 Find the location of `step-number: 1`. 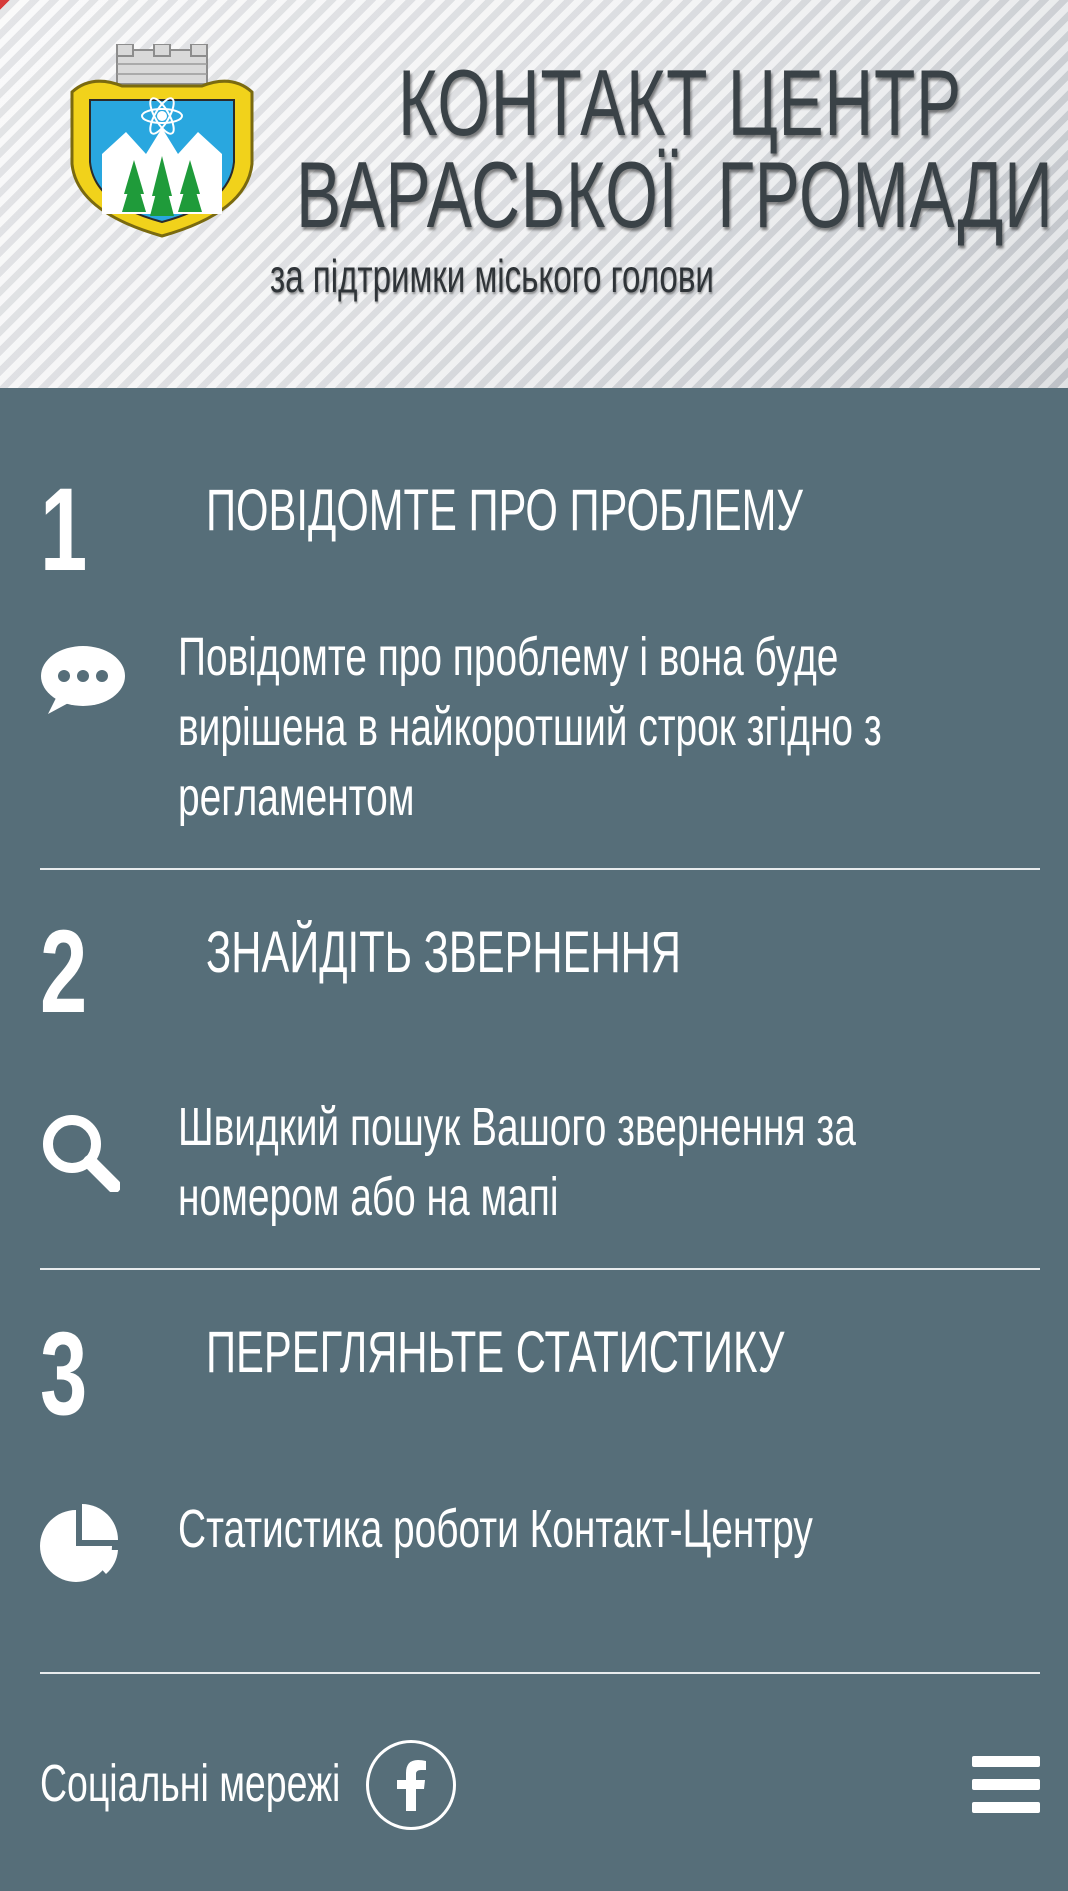

step-number: 1 is located at coordinates (64, 530).